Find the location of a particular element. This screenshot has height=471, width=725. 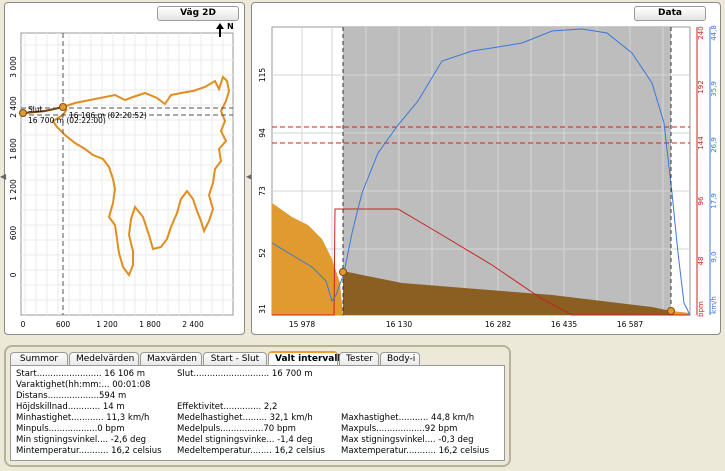

x-tick: 0 is located at coordinates (23, 324).